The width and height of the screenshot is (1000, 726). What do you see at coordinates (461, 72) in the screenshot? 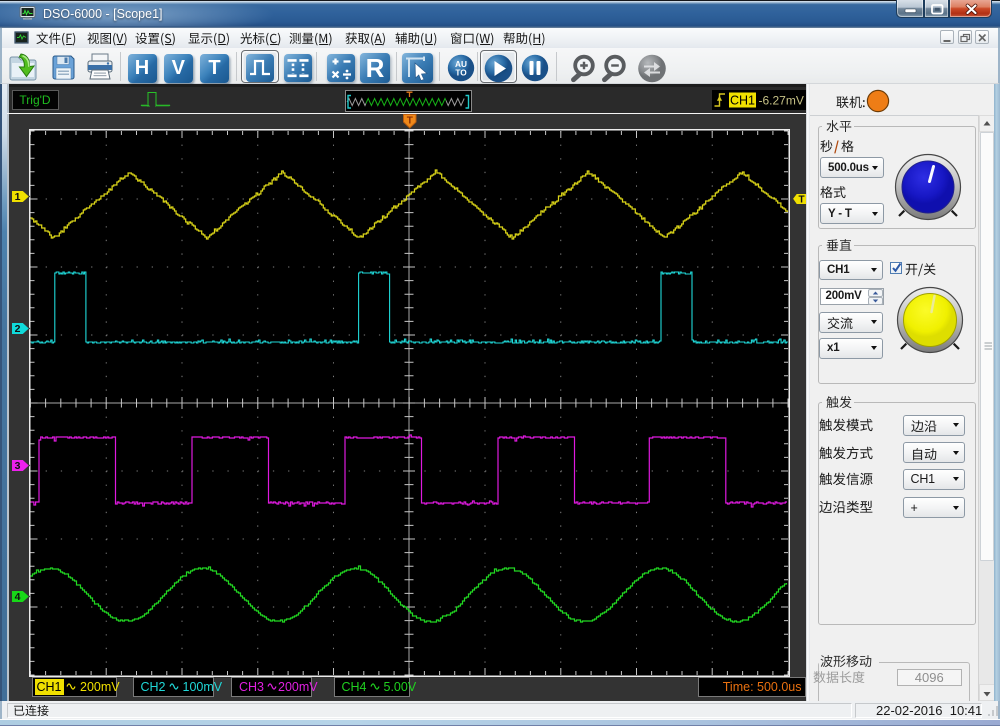
I see `svg-text: TO` at bounding box center [461, 72].